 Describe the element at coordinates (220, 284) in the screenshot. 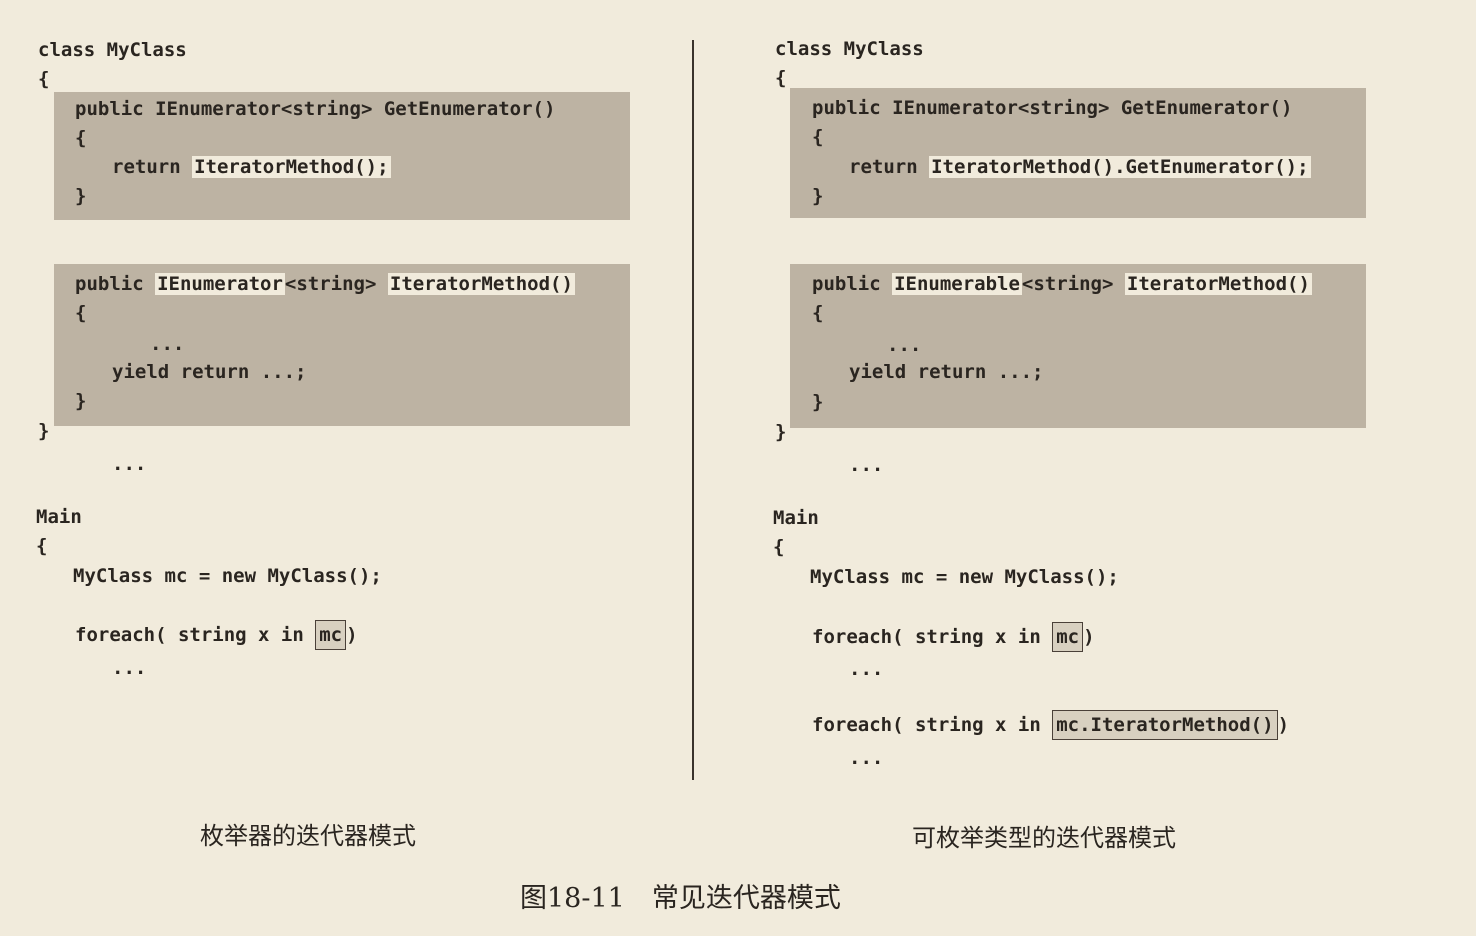

I see `left-return-type: IEnumerator` at that location.